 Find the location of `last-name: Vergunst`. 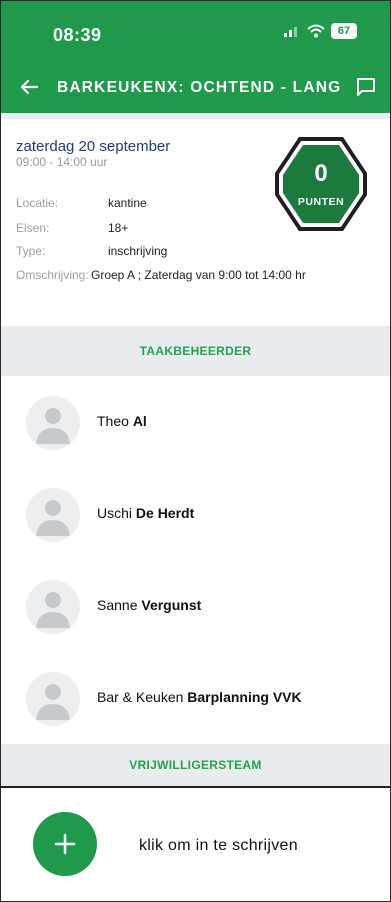

last-name: Vergunst is located at coordinates (171, 605).